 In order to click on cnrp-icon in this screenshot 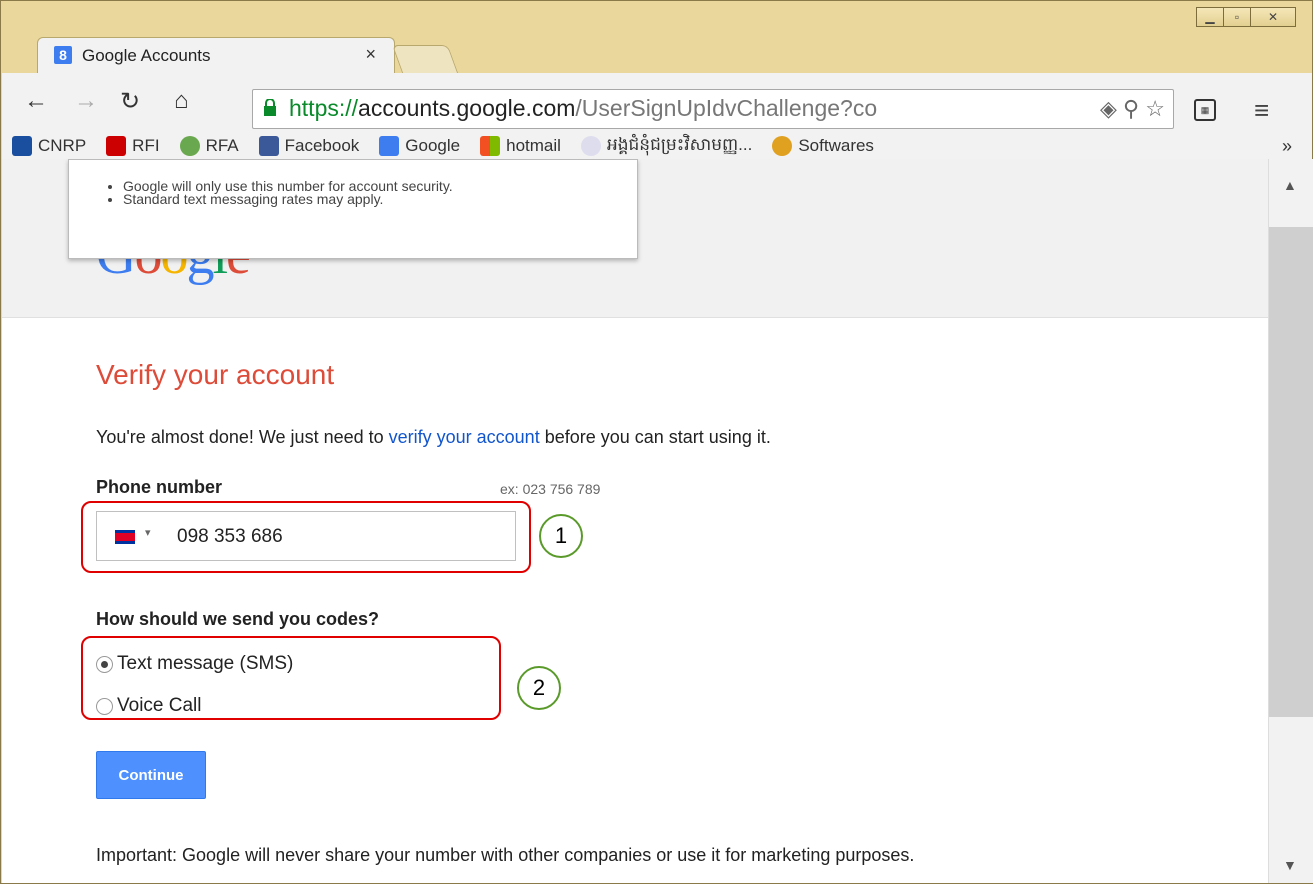, I will do `click(22, 146)`.